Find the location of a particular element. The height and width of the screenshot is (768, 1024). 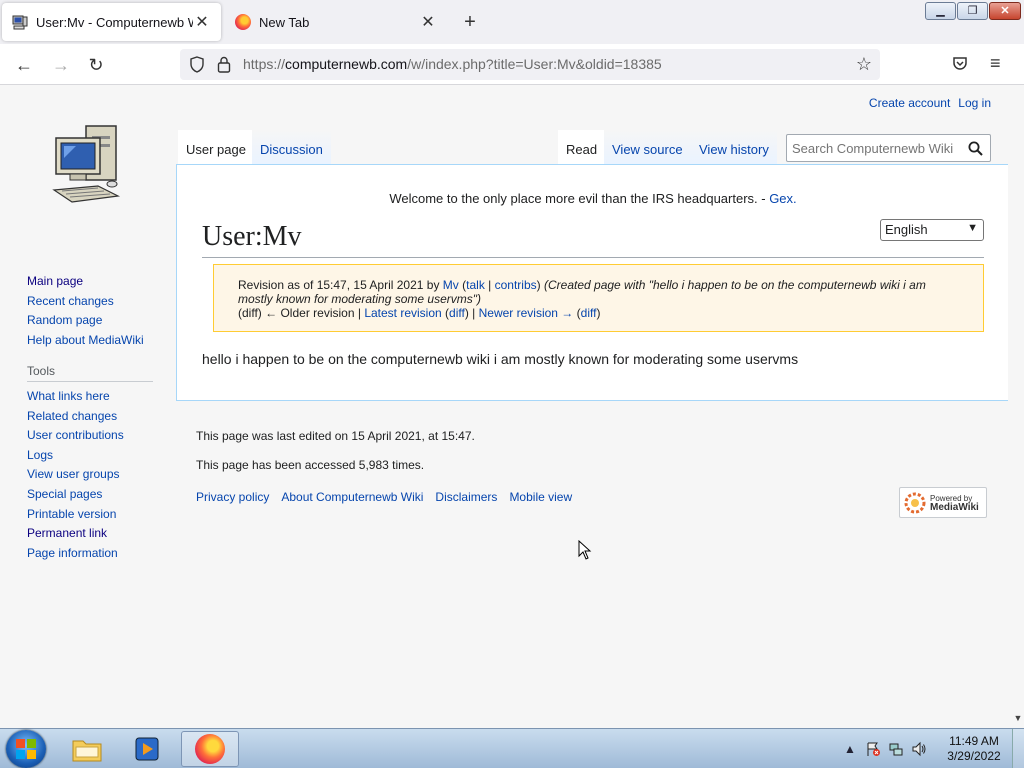

mediawiki-flower-icon is located at coordinates (915, 502).